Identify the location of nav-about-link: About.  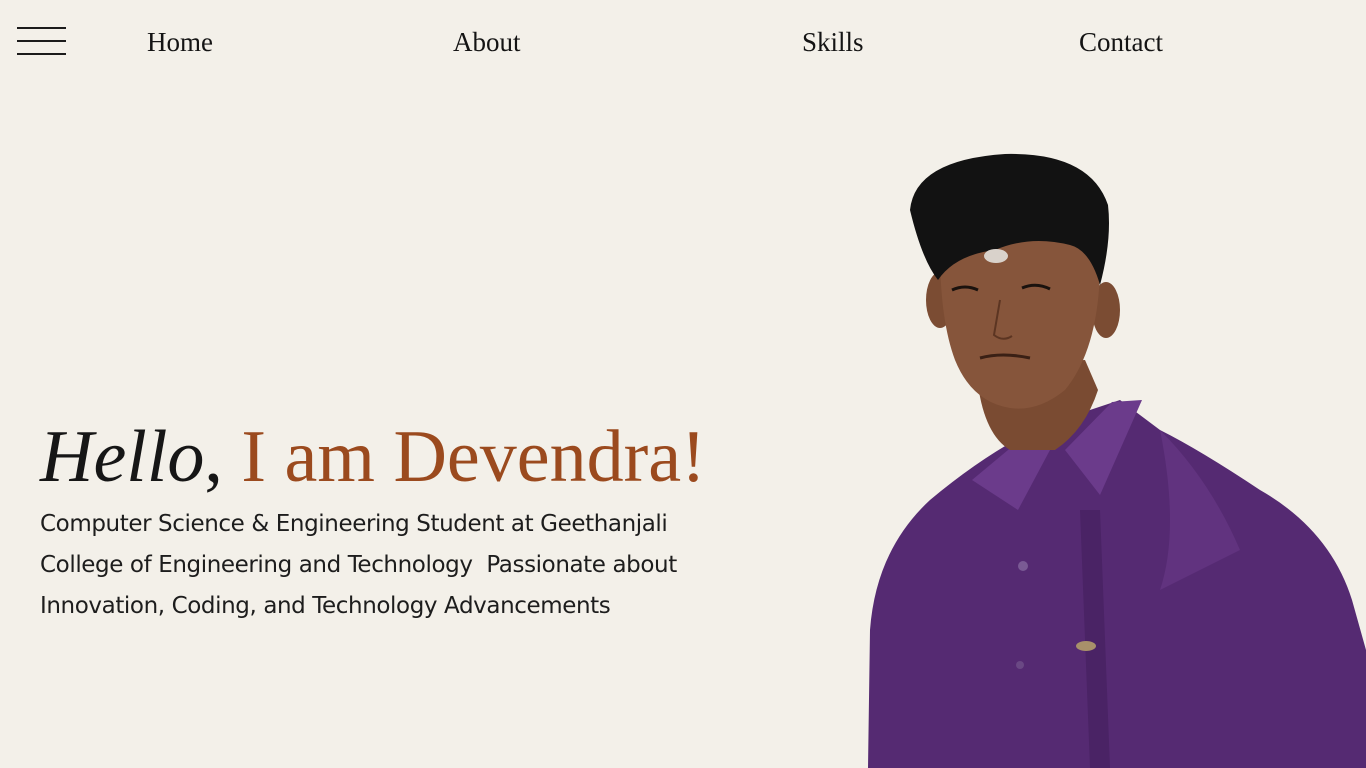
(487, 42).